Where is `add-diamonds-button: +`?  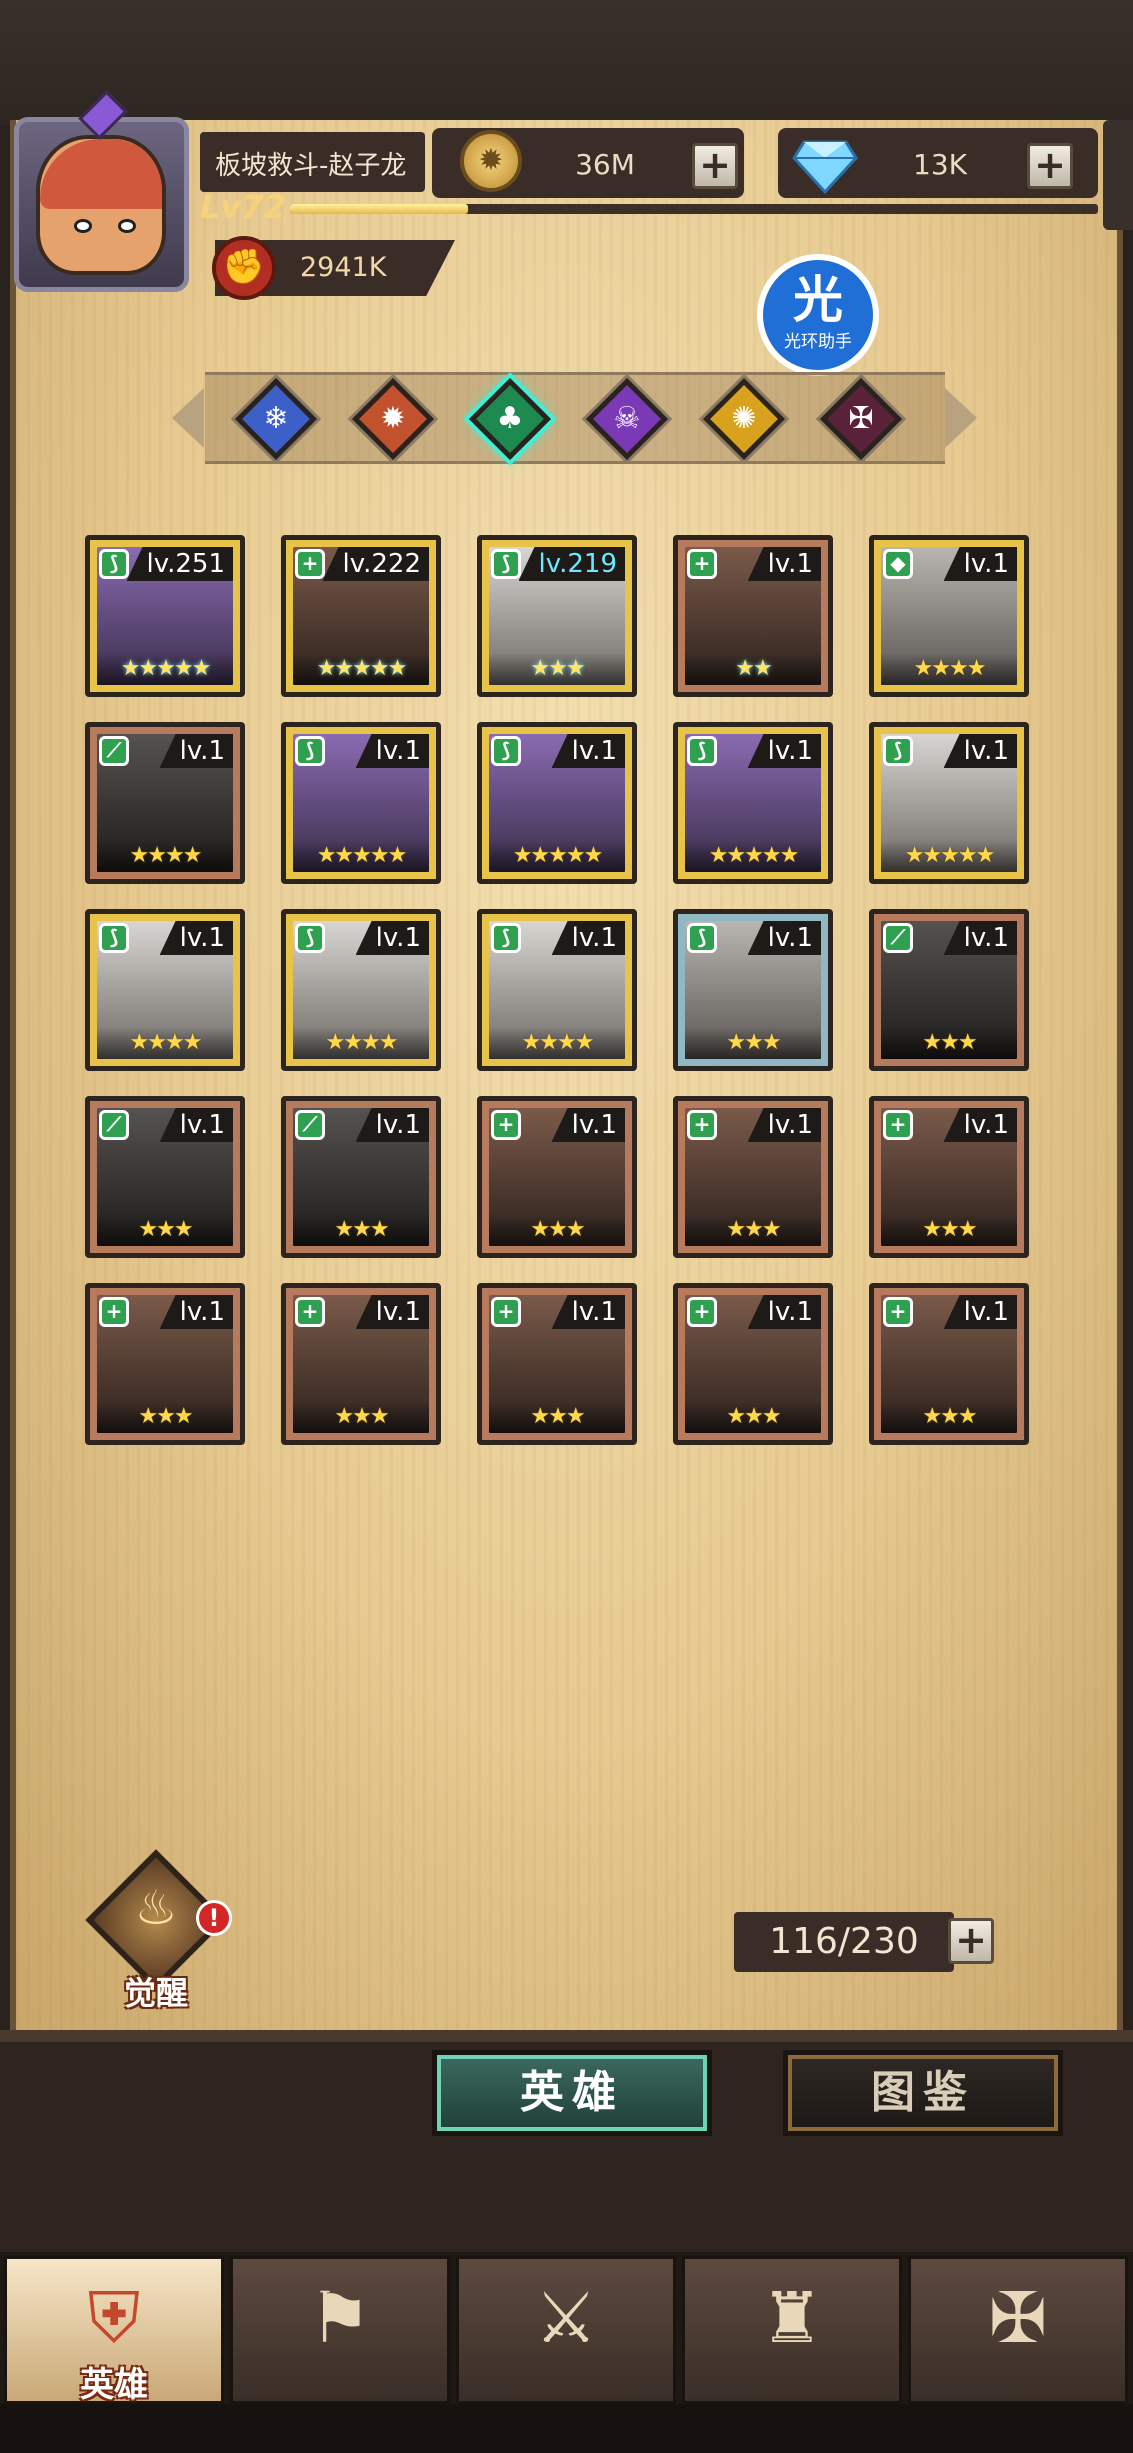
add-diamonds-button: + is located at coordinates (1050, 166).